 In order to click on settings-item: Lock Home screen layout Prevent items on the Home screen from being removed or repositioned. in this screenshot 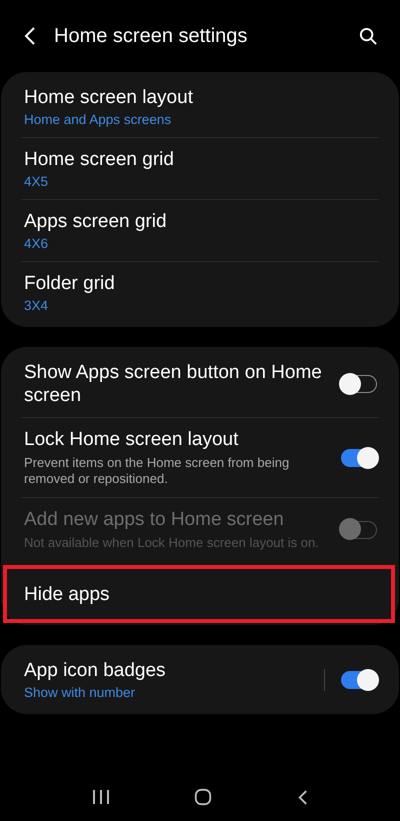, I will do `click(200, 457)`.